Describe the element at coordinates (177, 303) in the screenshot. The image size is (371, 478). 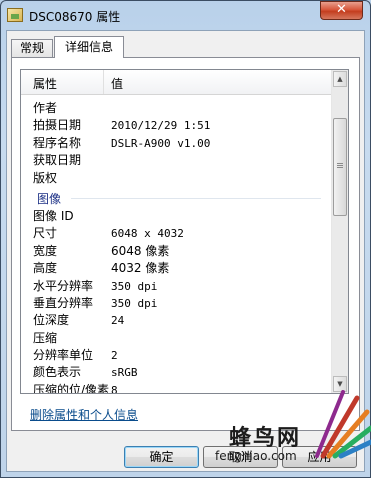
I see `list-item: 垂直分辨率 350 dpi` at that location.